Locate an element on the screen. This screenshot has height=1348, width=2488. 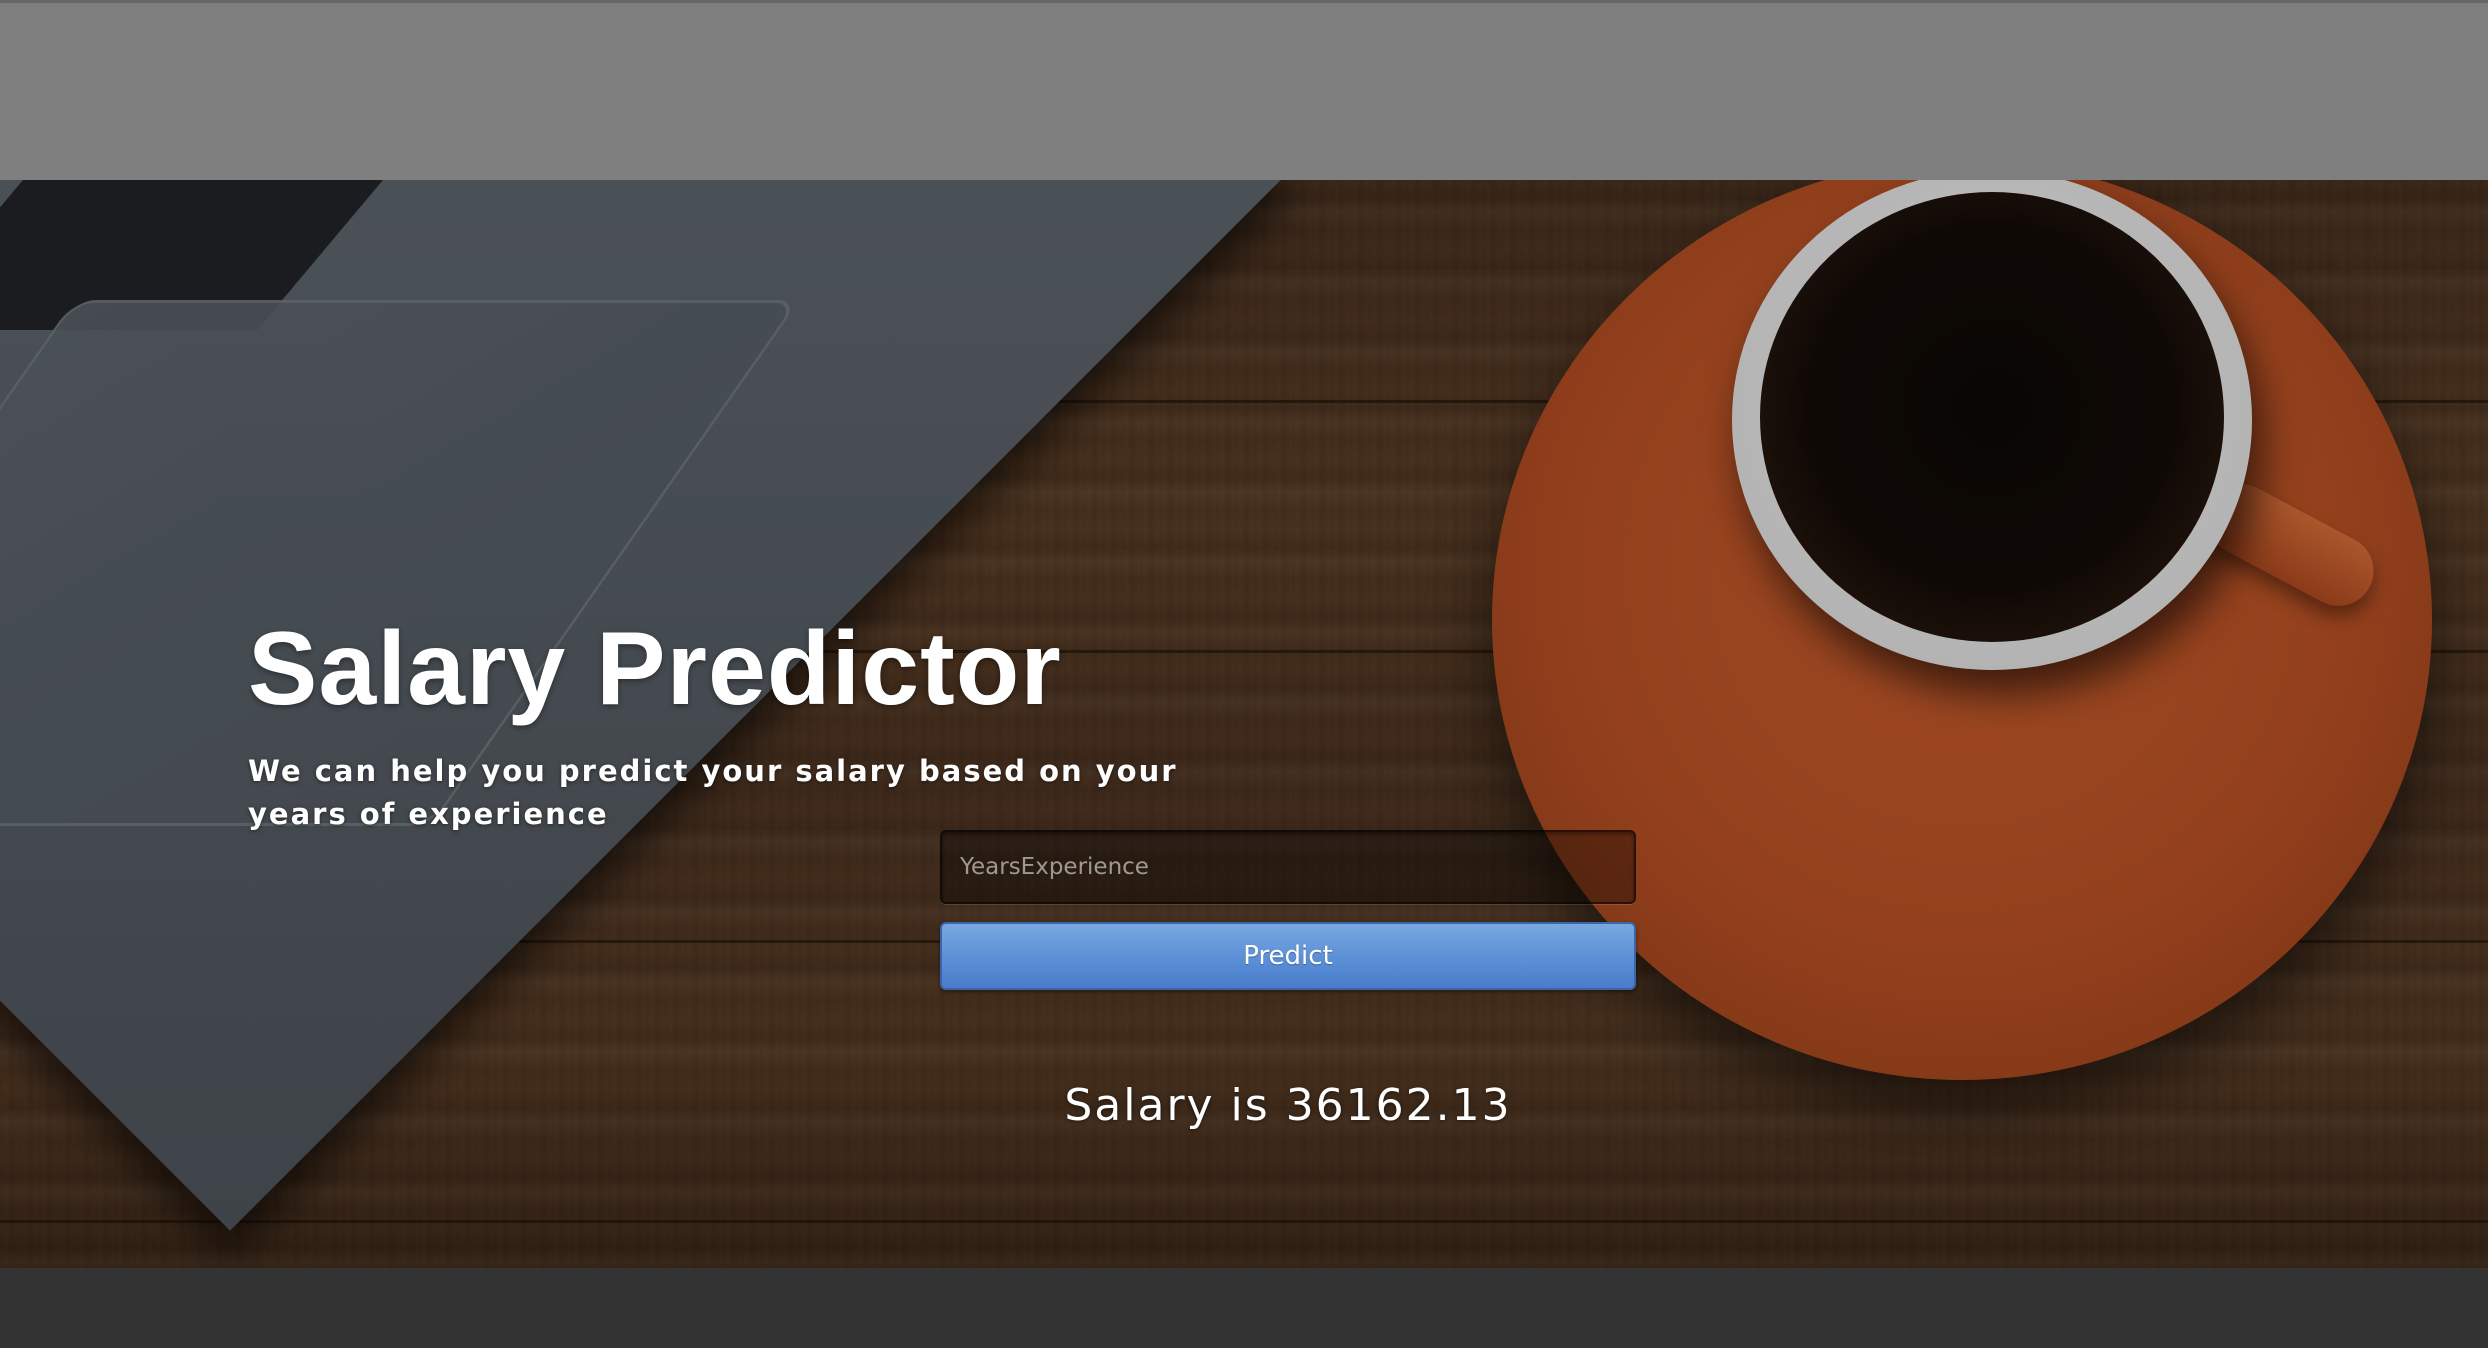
years-experience-input is located at coordinates (1288, 867).